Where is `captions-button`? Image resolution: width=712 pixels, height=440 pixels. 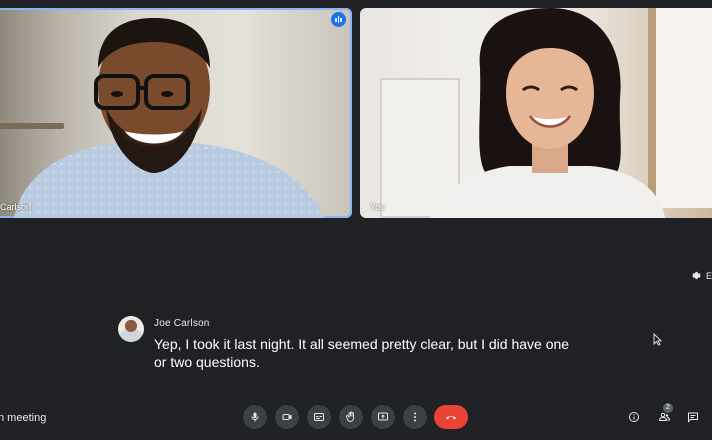
captions-button is located at coordinates (319, 417).